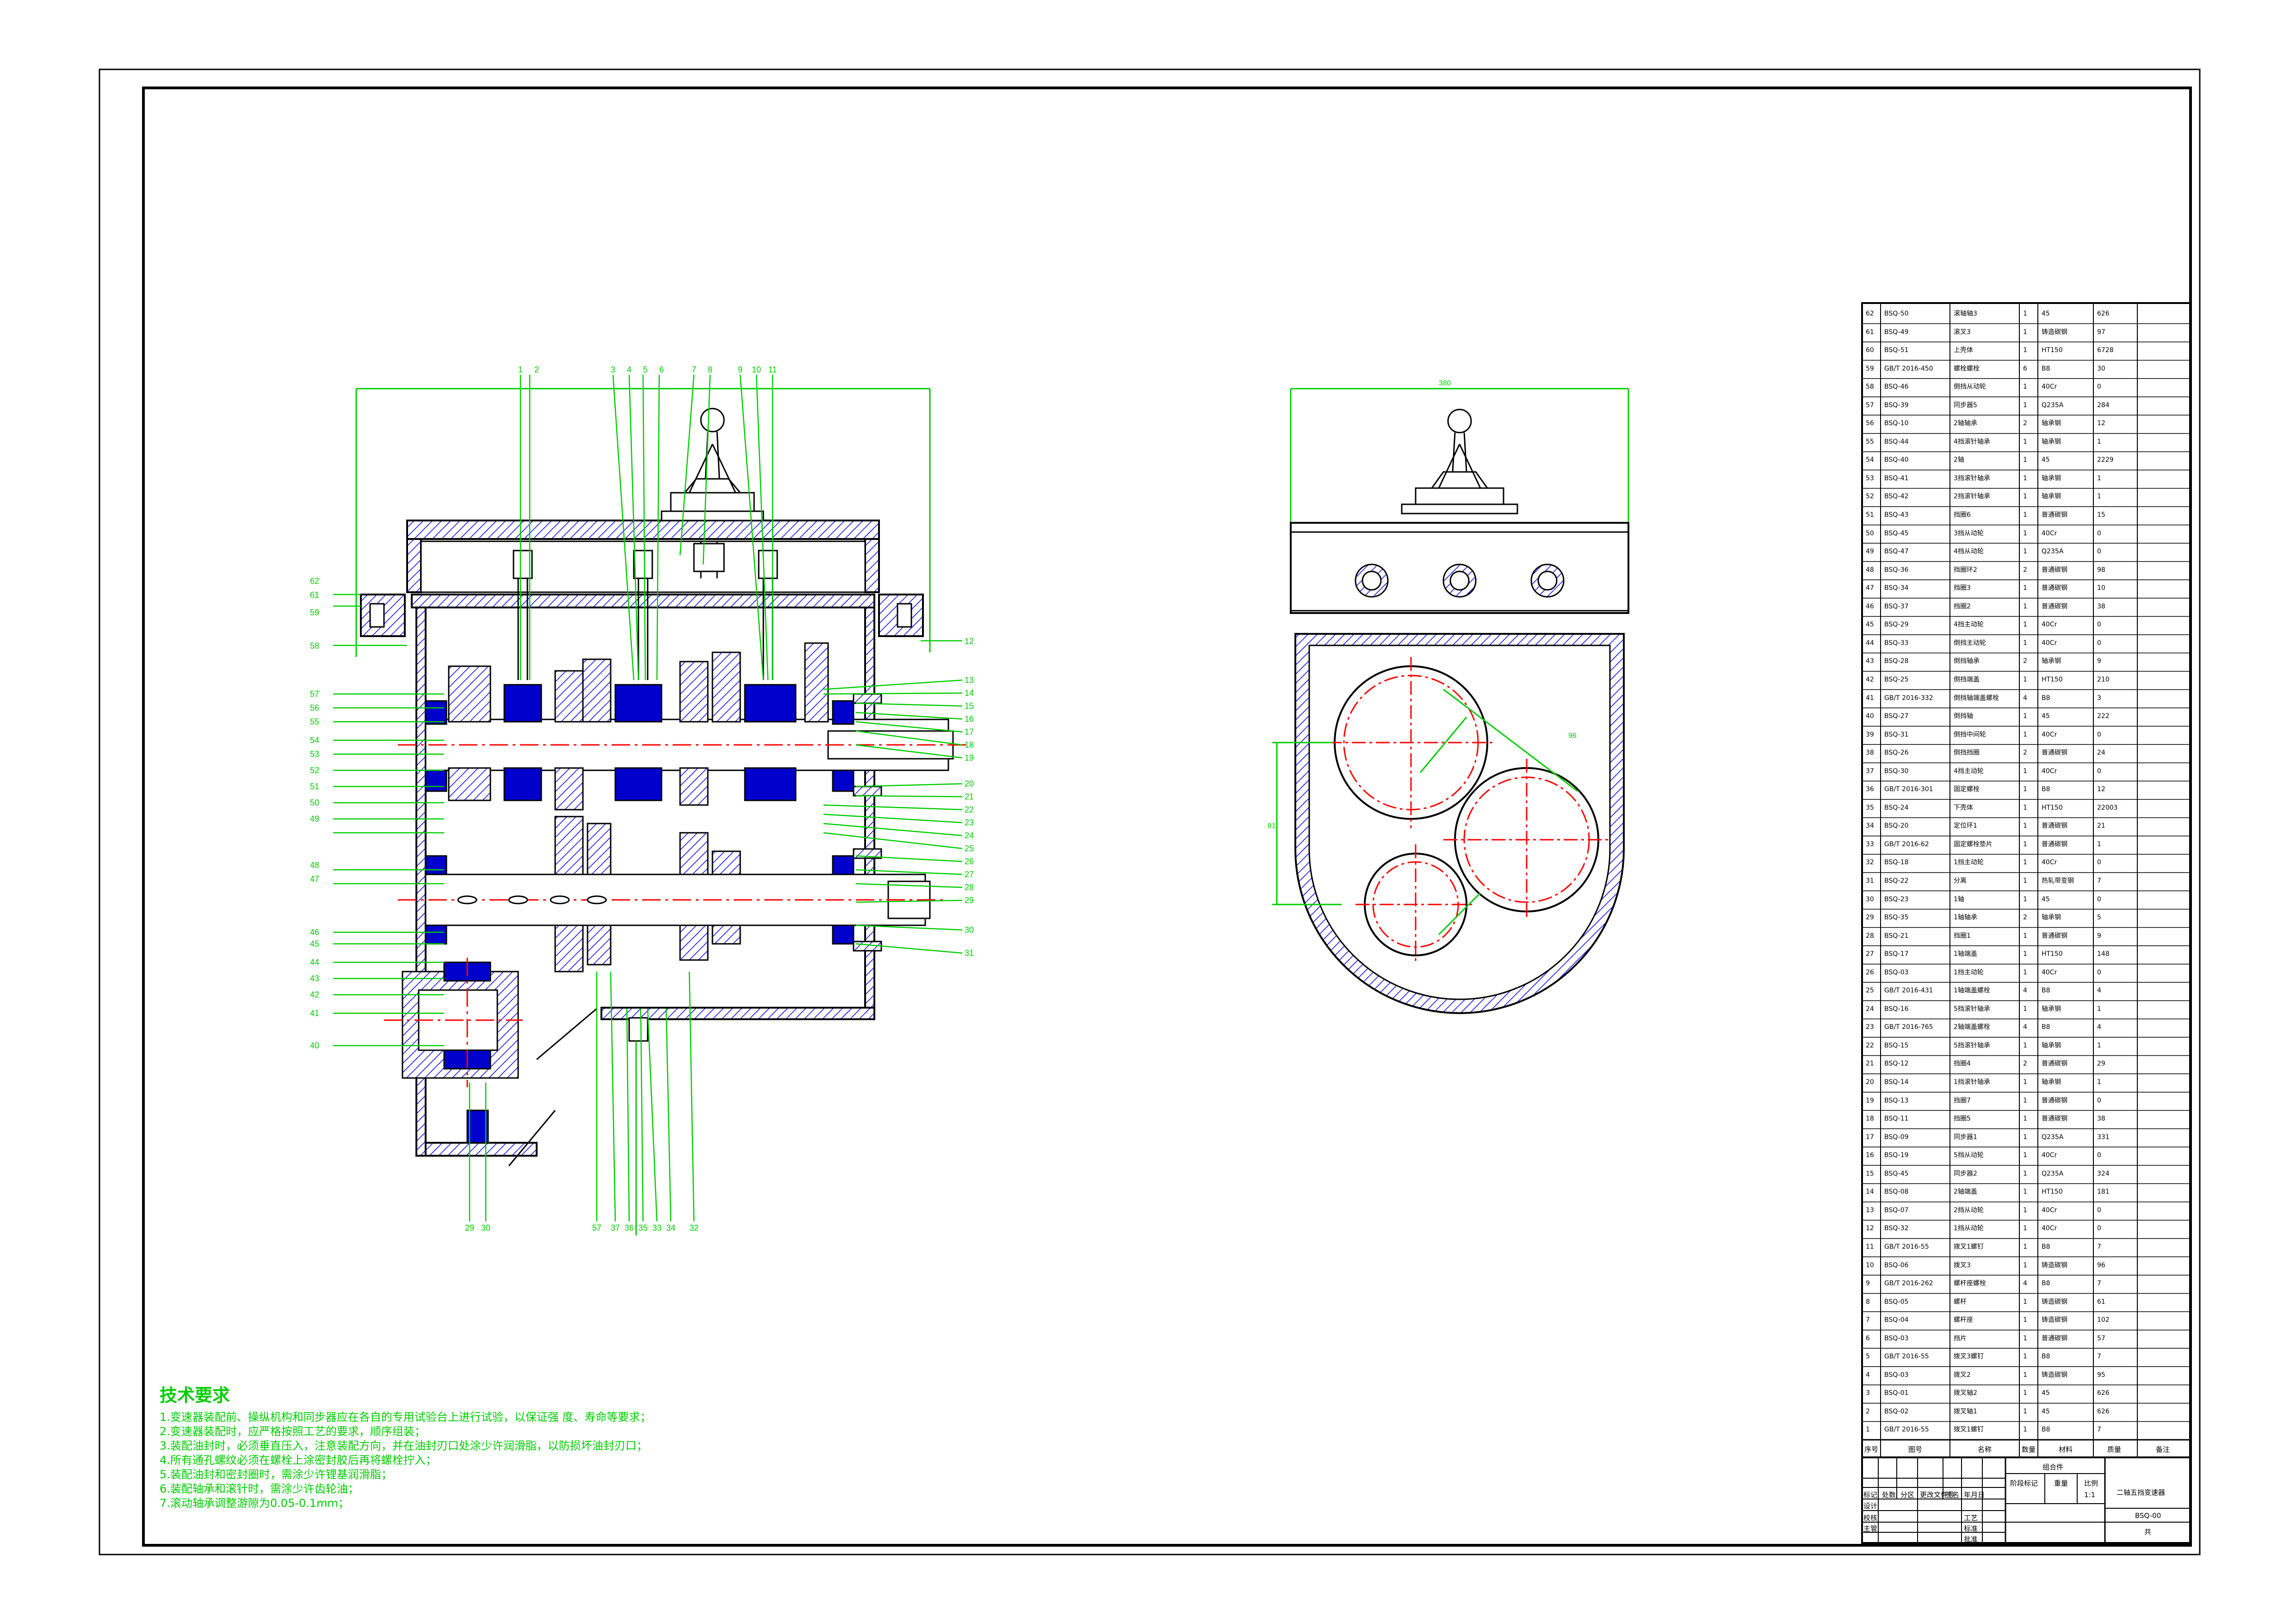 This screenshot has height=1623, width=2296. What do you see at coordinates (1966, 918) in the screenshot?
I see `bom-cell: 1轴轴承` at bounding box center [1966, 918].